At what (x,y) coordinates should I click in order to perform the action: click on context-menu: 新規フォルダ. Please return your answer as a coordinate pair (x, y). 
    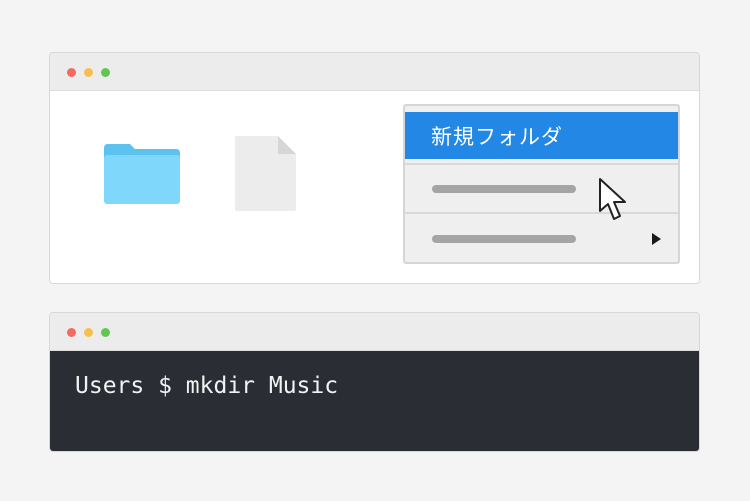
    Looking at the image, I should click on (541, 184).